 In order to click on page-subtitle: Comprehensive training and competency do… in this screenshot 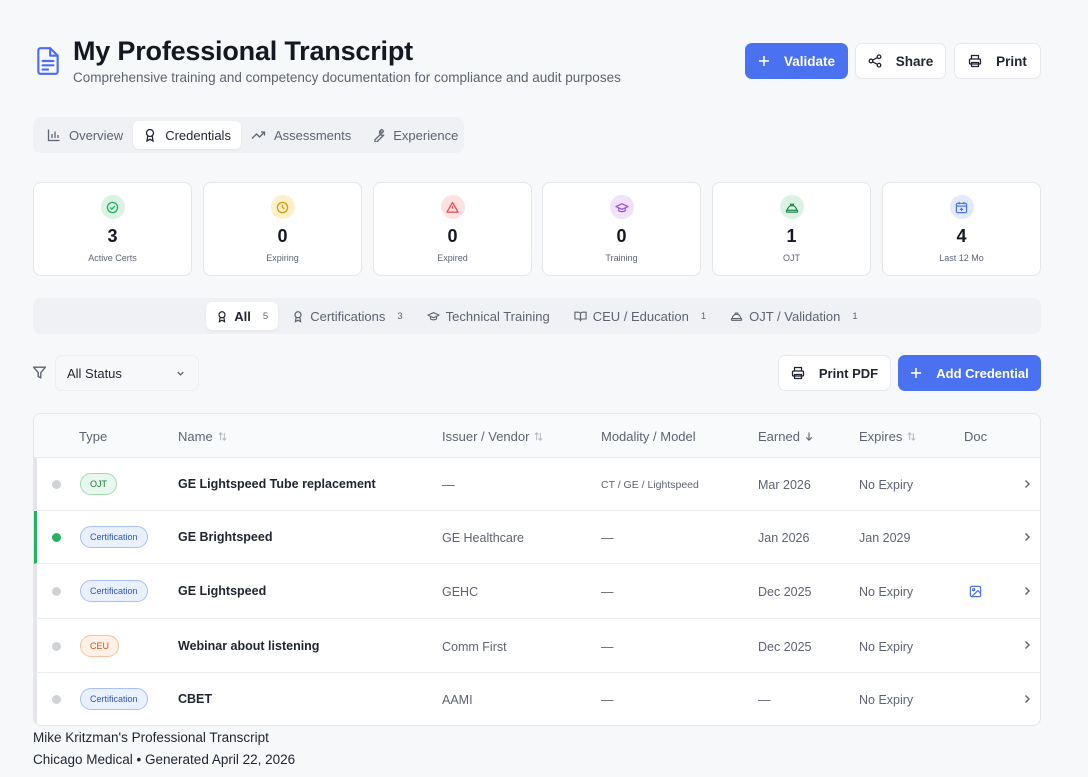, I will do `click(347, 77)`.